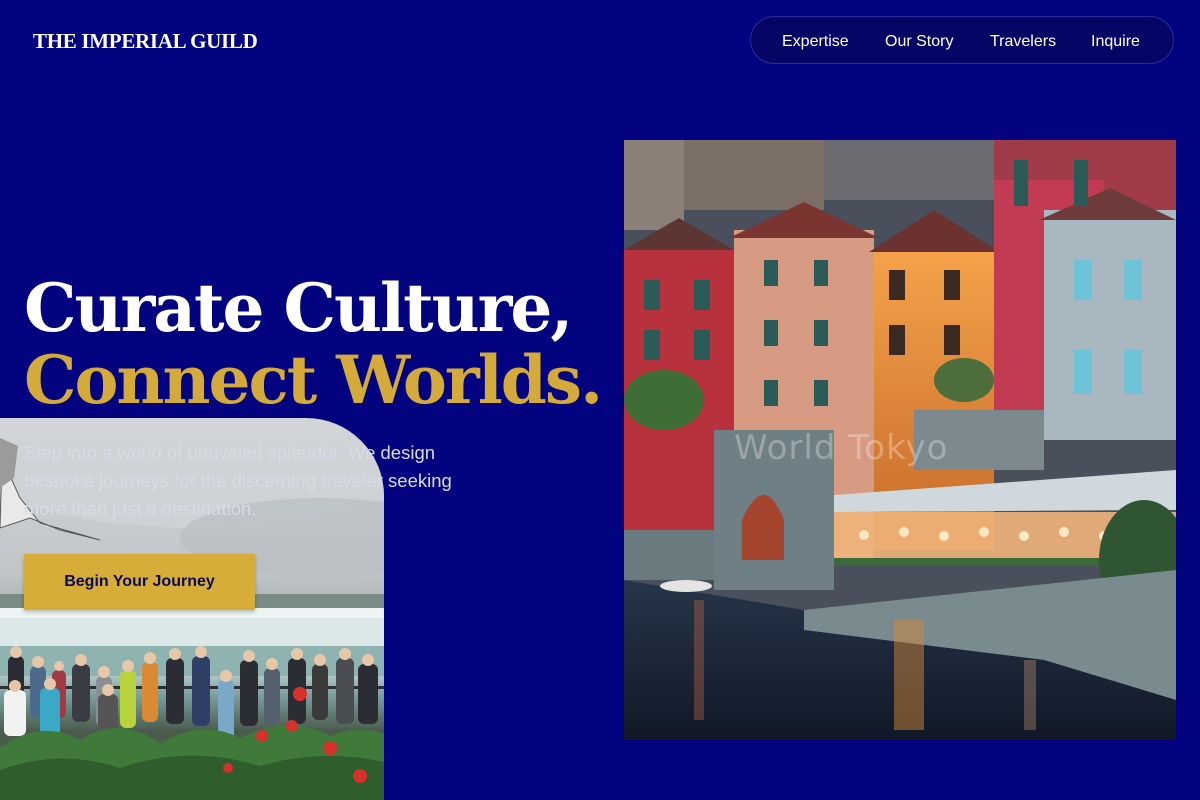 This screenshot has height=800, width=1200. I want to click on nav-item-travelers: Travelers, so click(1023, 42).